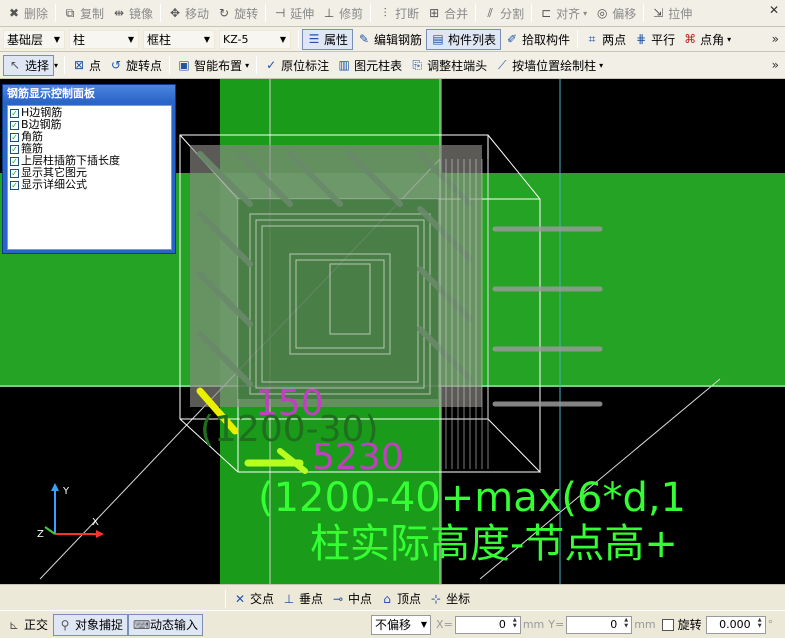 This screenshot has width=785, height=638. I want to click on component-list-button: ▤ 构件列表, so click(464, 39).